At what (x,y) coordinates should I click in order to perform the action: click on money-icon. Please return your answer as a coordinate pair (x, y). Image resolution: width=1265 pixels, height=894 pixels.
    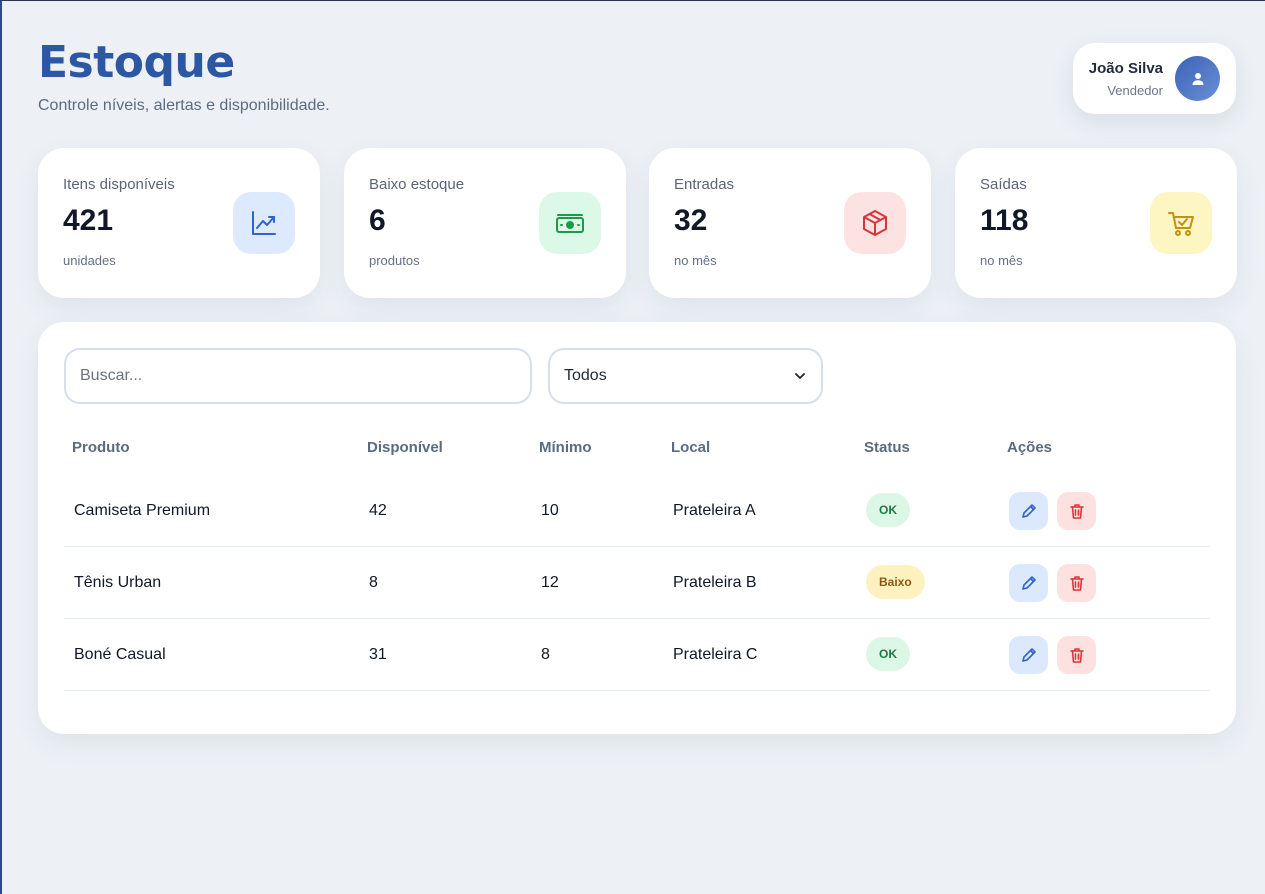
    Looking at the image, I should click on (570, 223).